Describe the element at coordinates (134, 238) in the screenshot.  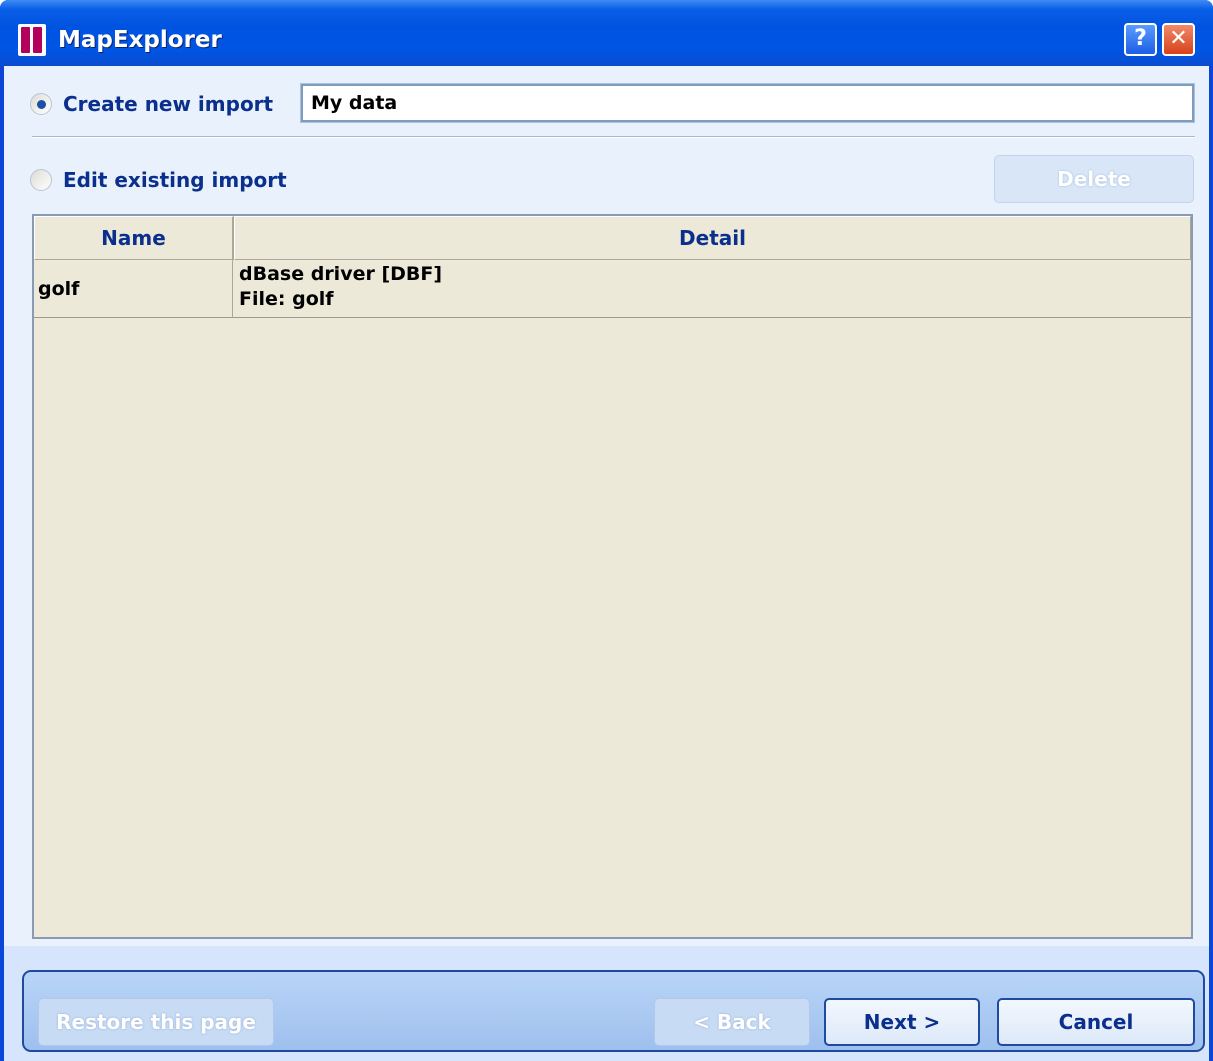
I see `column-header-name: Name` at that location.